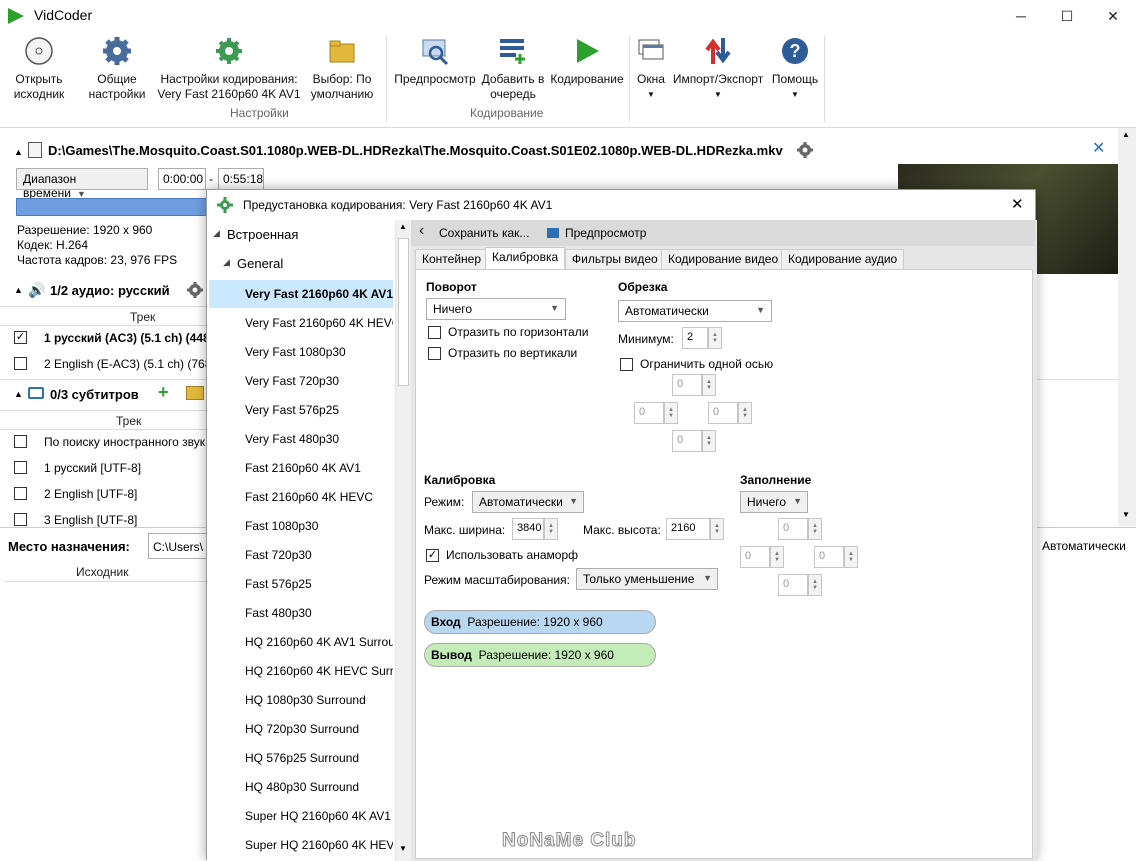  Describe the element at coordinates (163, 392) in the screenshot. I see `add-subtitle-icon: +` at that location.